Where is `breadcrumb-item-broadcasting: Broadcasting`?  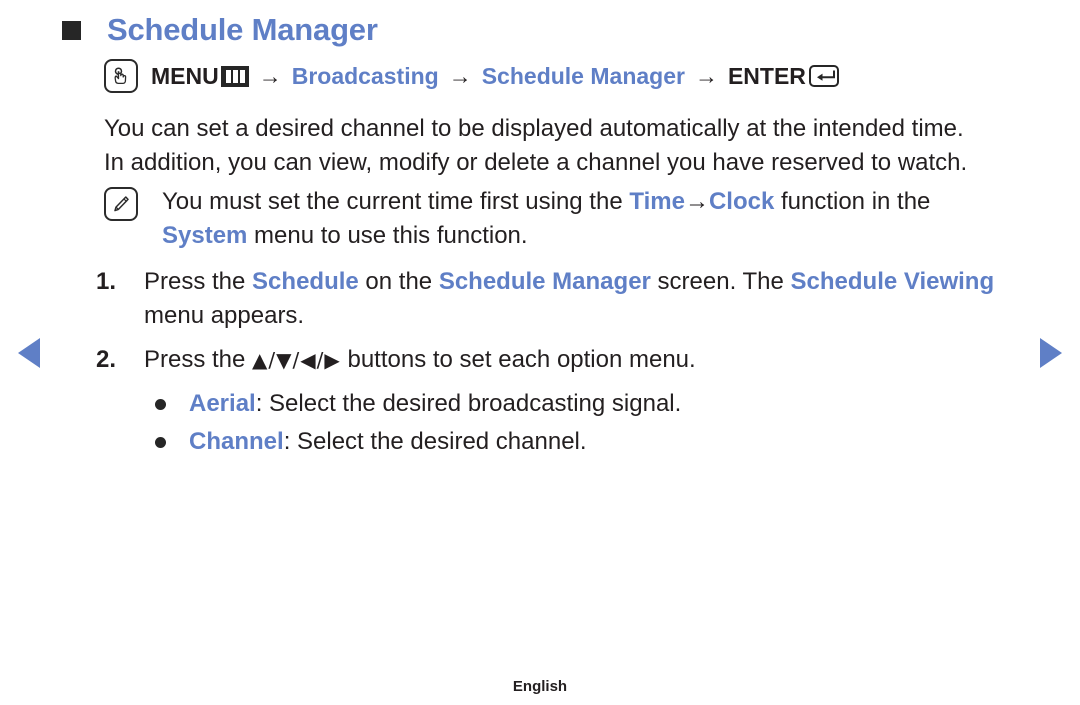
breadcrumb-item-broadcasting: Broadcasting is located at coordinates (365, 76).